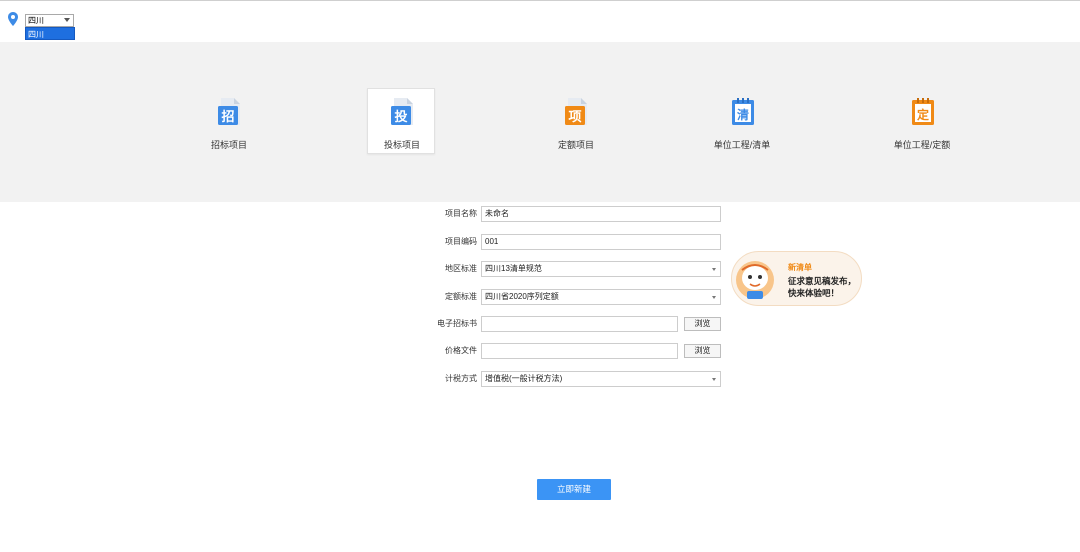  I want to click on svg-text: 定, so click(923, 114).